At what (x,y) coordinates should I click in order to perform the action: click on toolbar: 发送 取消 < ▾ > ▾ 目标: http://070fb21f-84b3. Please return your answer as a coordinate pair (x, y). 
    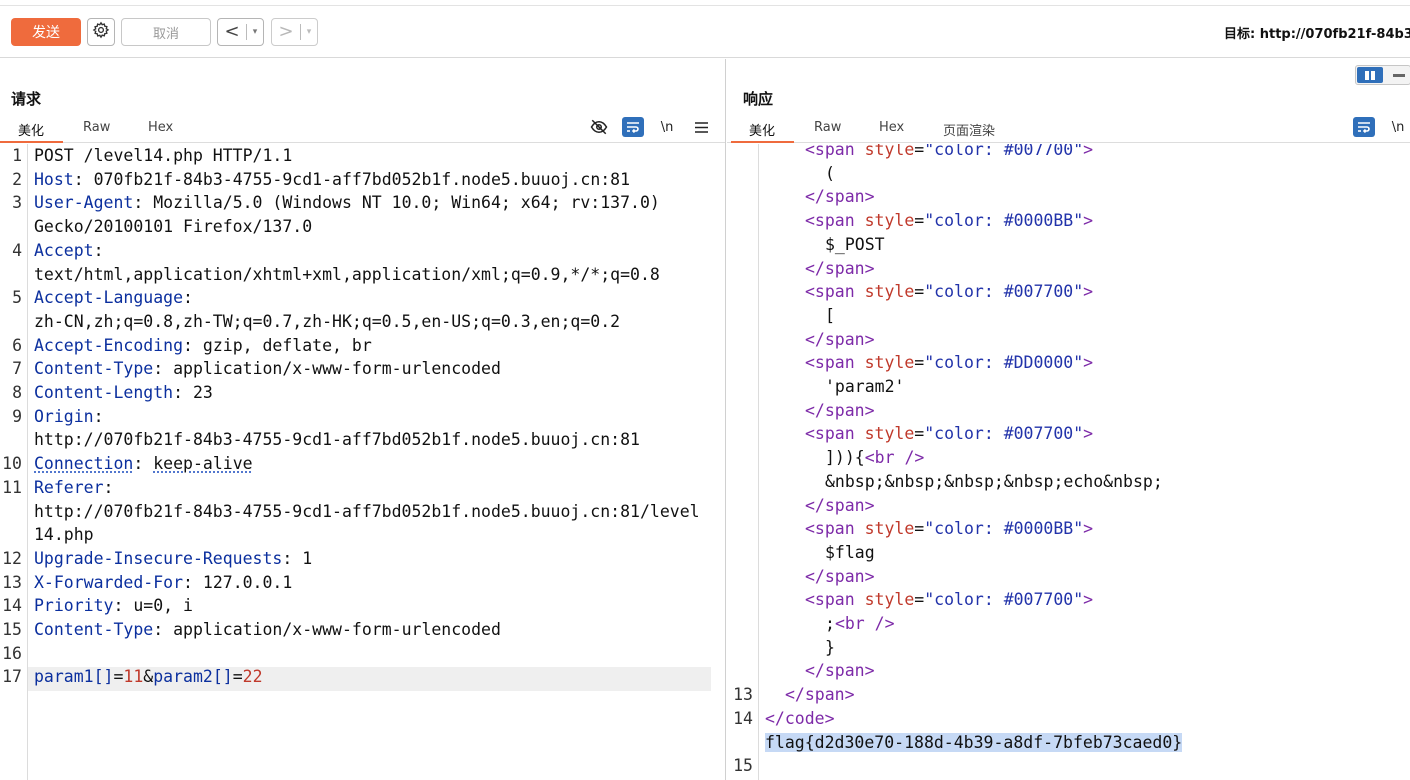
    Looking at the image, I should click on (705, 29).